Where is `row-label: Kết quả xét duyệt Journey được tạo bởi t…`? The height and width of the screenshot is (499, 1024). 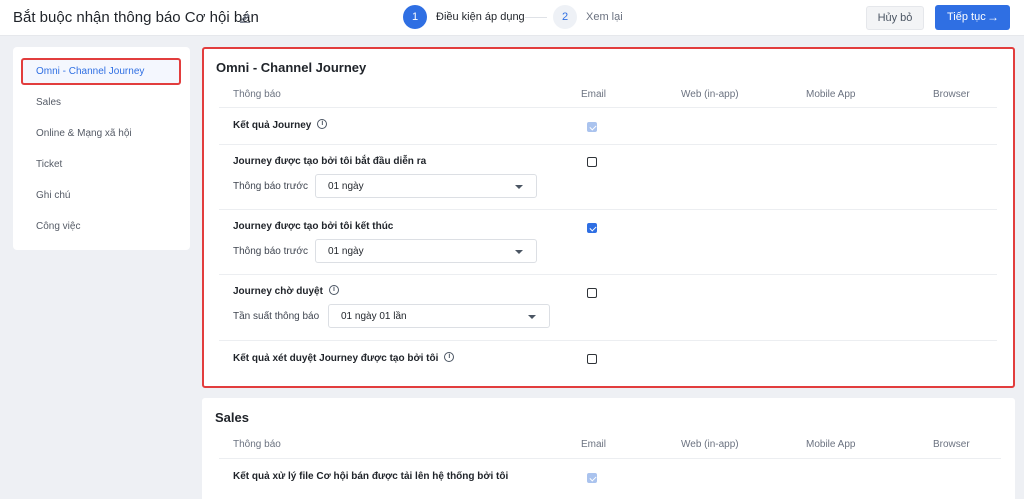
row-label: Kết quả xét duyệt Journey được tạo bởi t… is located at coordinates (344, 358).